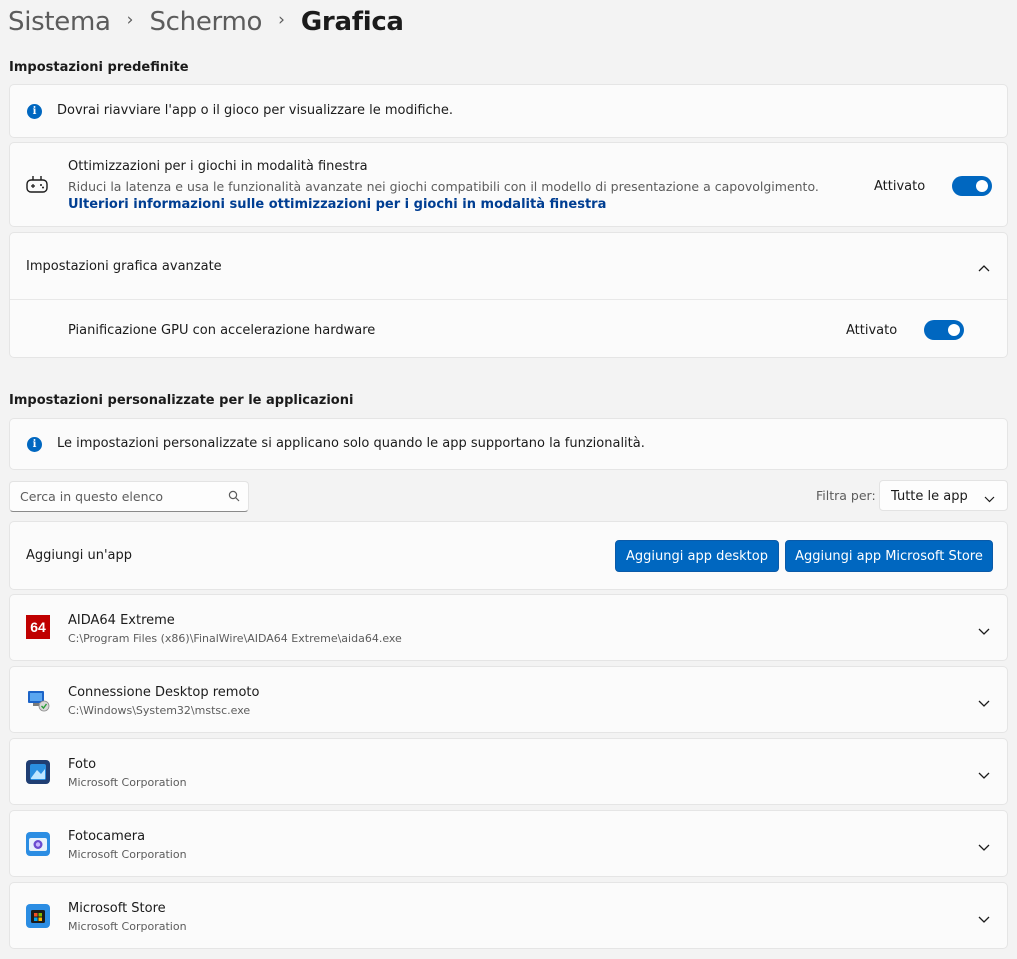 This screenshot has height=959, width=1017. What do you see at coordinates (944, 330) in the screenshot?
I see `gpu-scheduling-toggle` at bounding box center [944, 330].